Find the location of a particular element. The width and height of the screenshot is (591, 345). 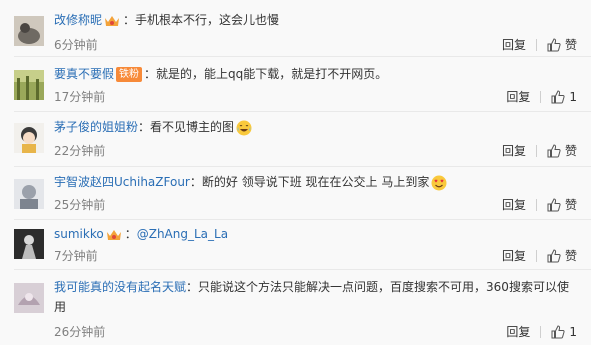

mention-link: @ZhAng_La_La is located at coordinates (182, 234).